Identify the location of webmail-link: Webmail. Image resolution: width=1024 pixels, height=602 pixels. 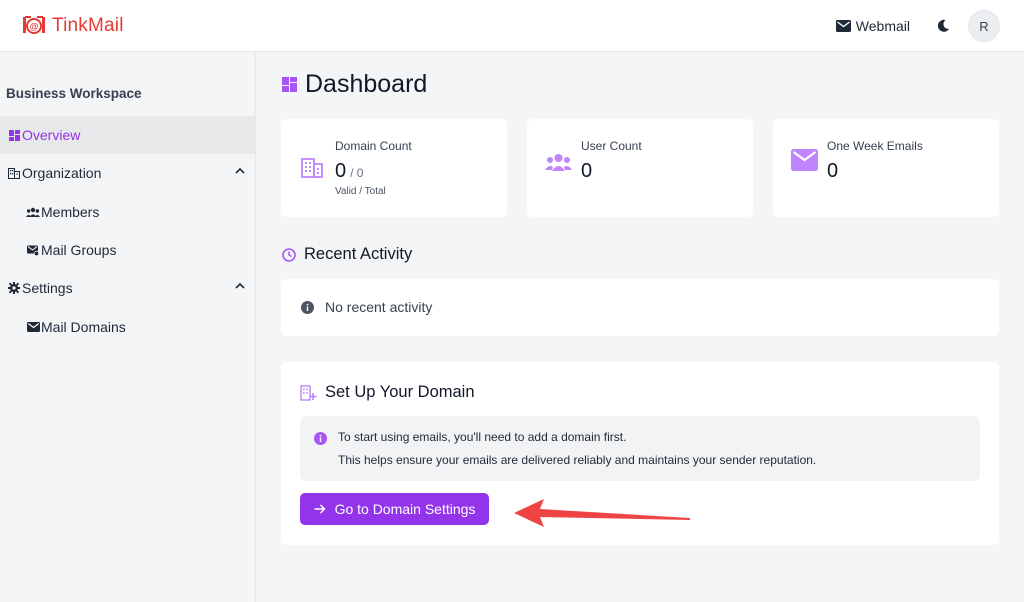
(872, 26).